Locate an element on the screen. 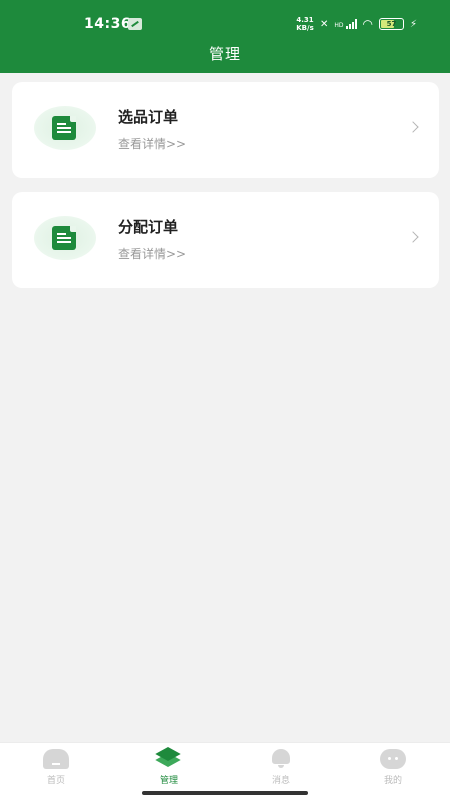 Image resolution: width=450 pixels, height=801 pixels. card-select-orders: 选品订单 查看详情>> is located at coordinates (225, 130).